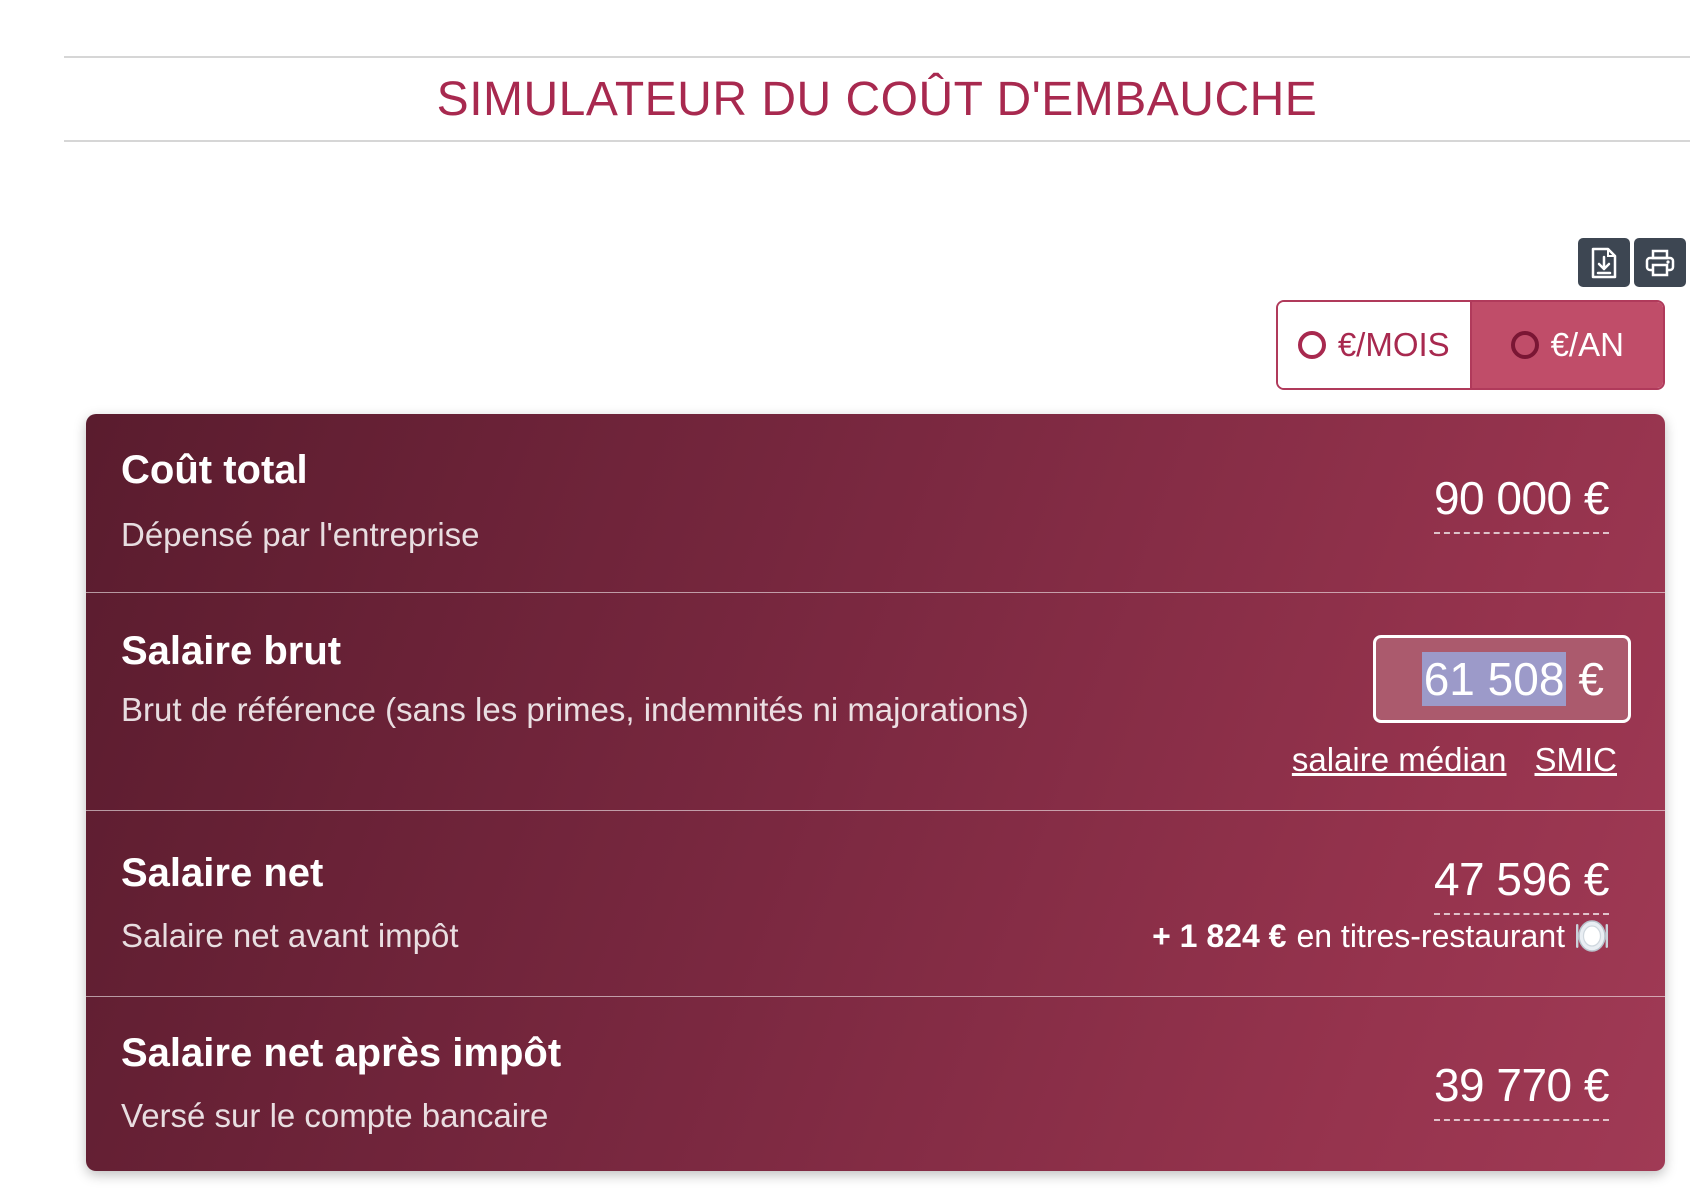 This screenshot has width=1690, height=1194. I want to click on total-cost-title: Coût total, so click(214, 470).